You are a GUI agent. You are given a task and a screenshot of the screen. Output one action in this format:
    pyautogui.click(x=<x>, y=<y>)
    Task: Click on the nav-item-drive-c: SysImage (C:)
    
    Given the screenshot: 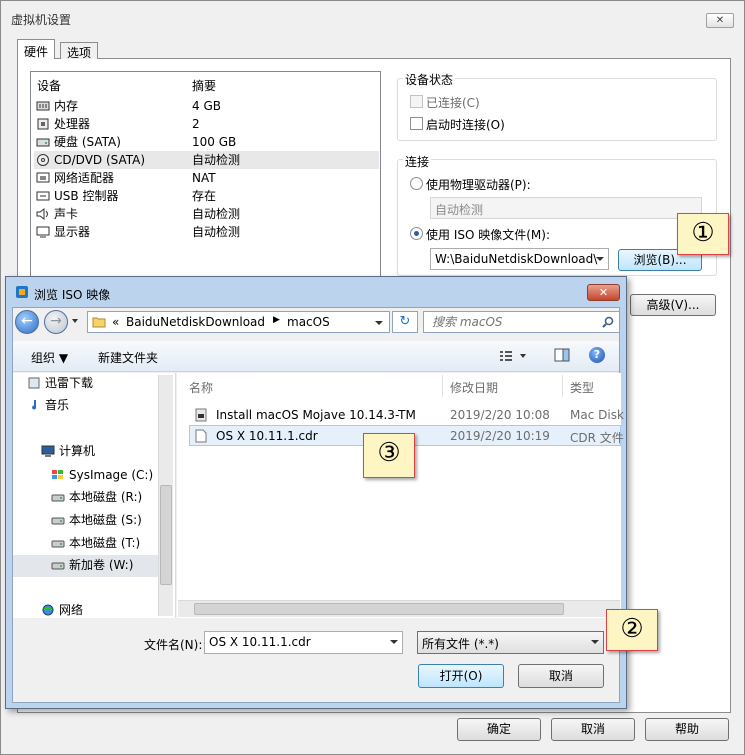 What is the action you would take?
    pyautogui.click(x=102, y=475)
    